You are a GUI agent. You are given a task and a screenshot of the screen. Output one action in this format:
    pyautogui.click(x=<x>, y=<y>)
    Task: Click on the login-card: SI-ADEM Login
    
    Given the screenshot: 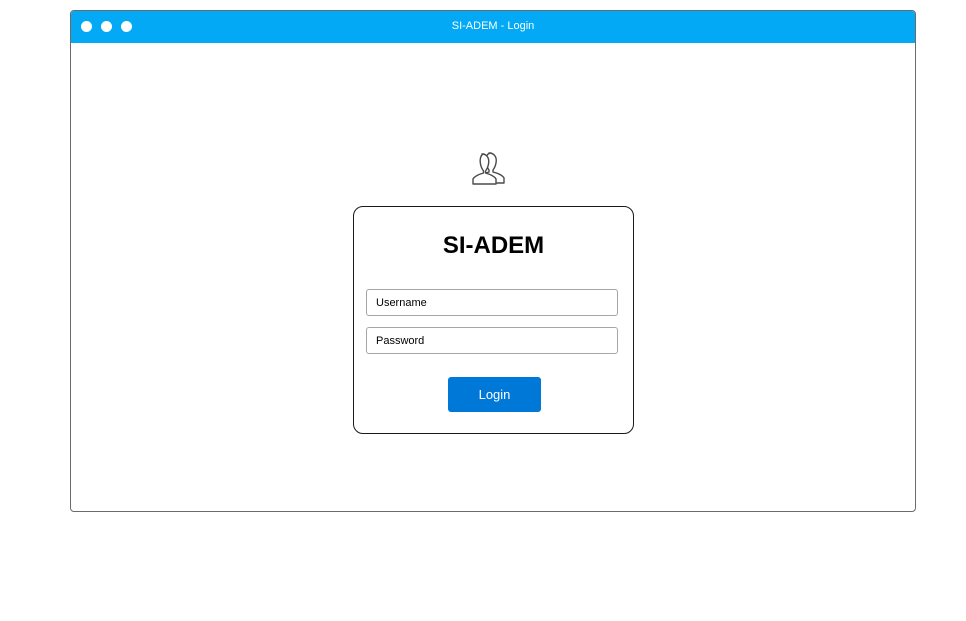 What is the action you would take?
    pyautogui.click(x=493, y=320)
    